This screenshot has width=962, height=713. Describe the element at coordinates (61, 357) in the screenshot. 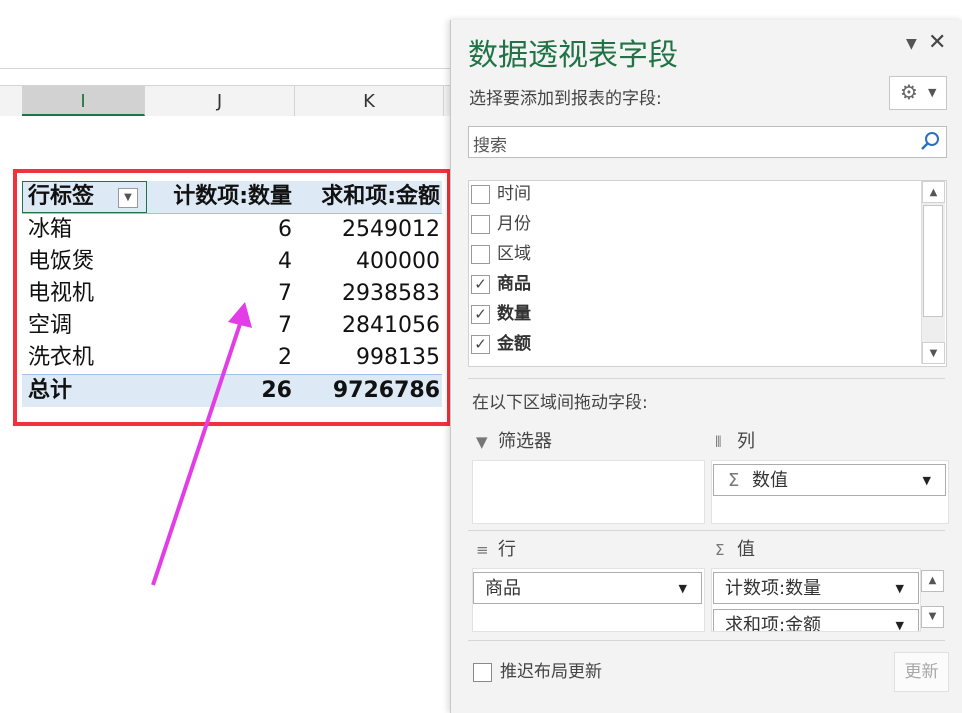

I see `row-label: 洗衣机` at that location.